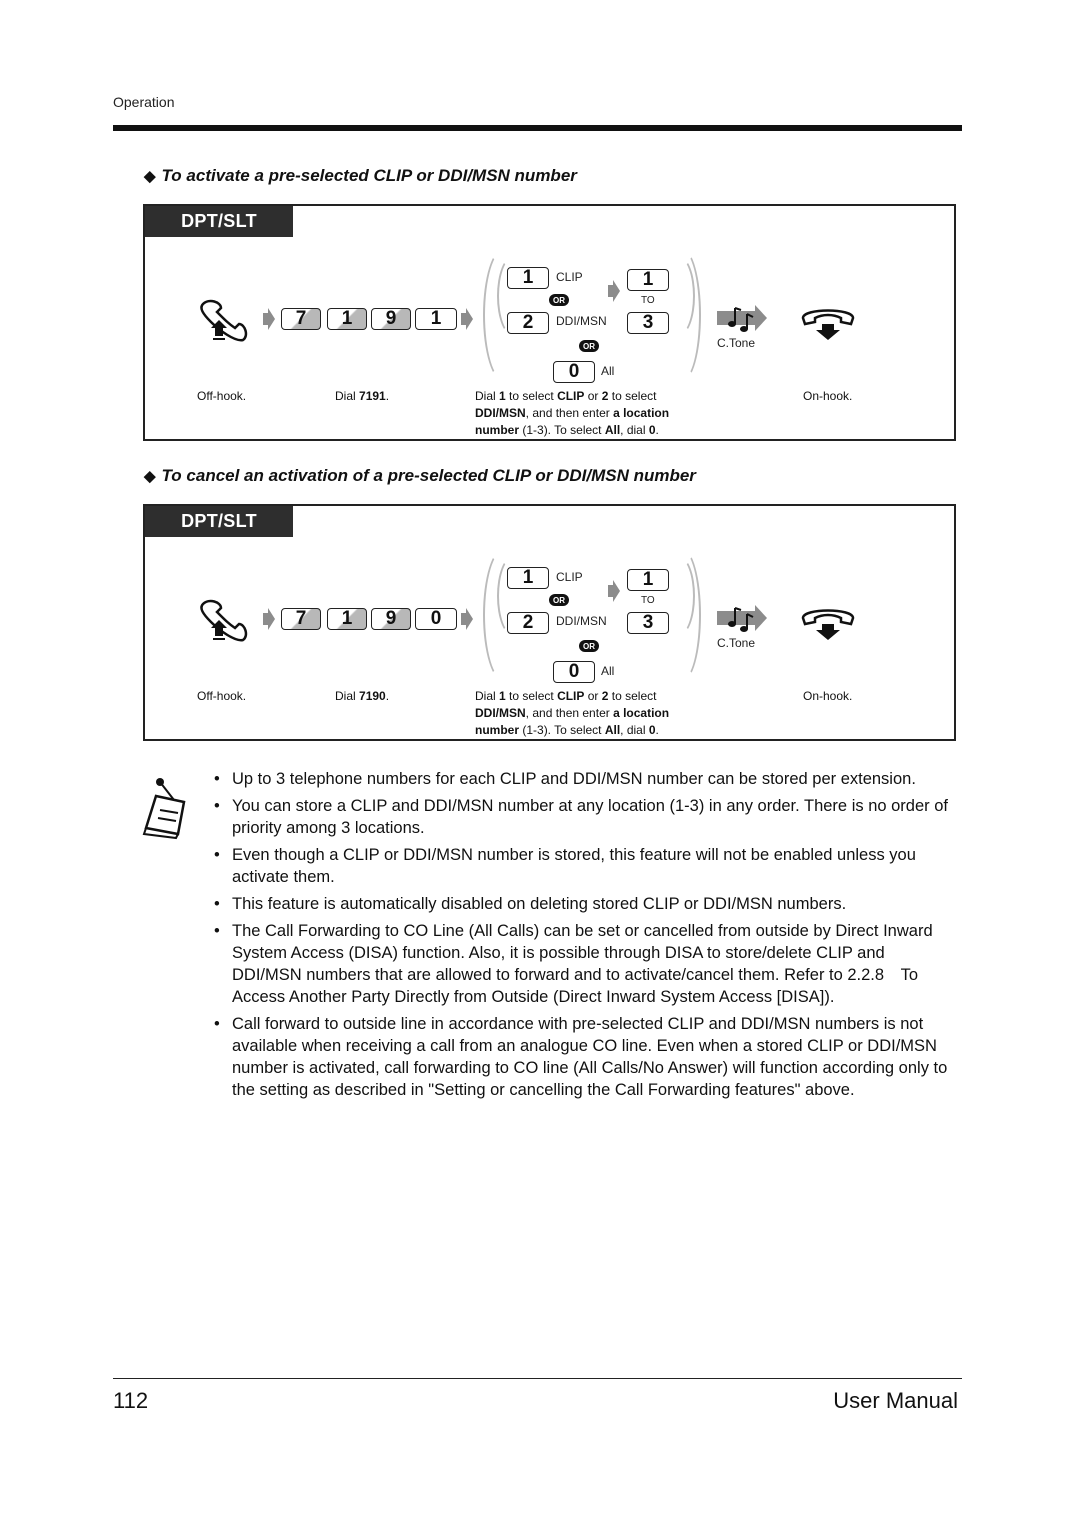 Image resolution: width=1080 pixels, height=1528 pixels. What do you see at coordinates (362, 696) in the screenshot?
I see `caption-dial: Dial 7190.` at bounding box center [362, 696].